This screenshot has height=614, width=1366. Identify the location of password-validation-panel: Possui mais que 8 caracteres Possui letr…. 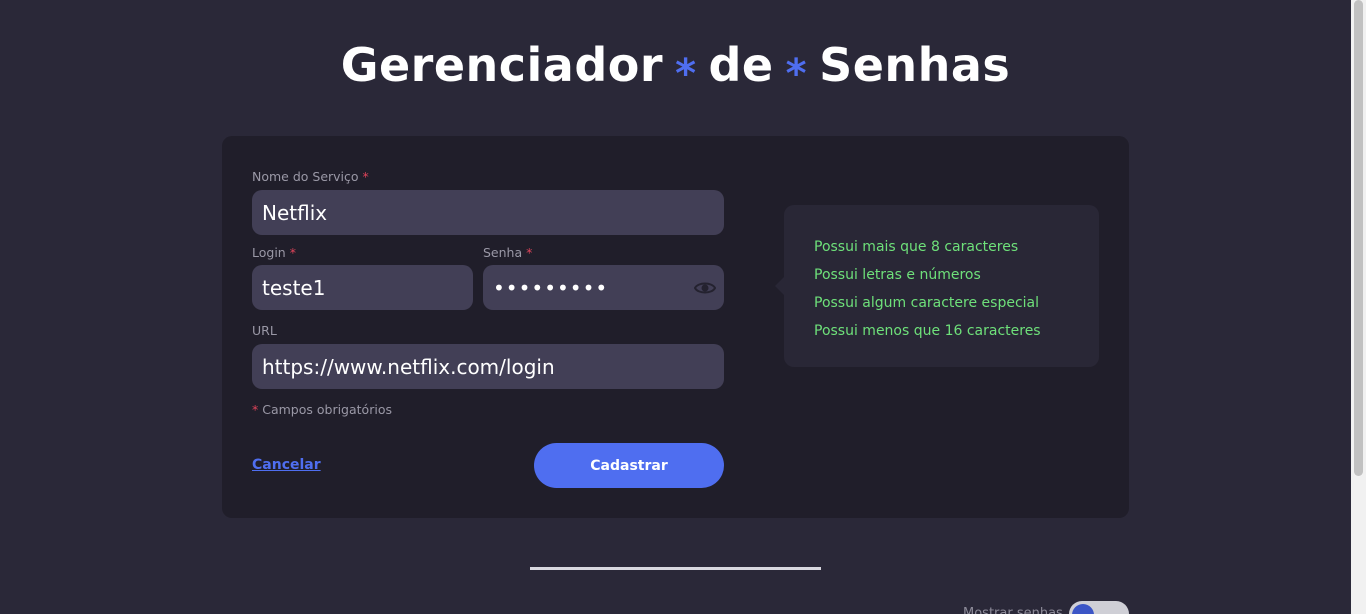
(937, 286).